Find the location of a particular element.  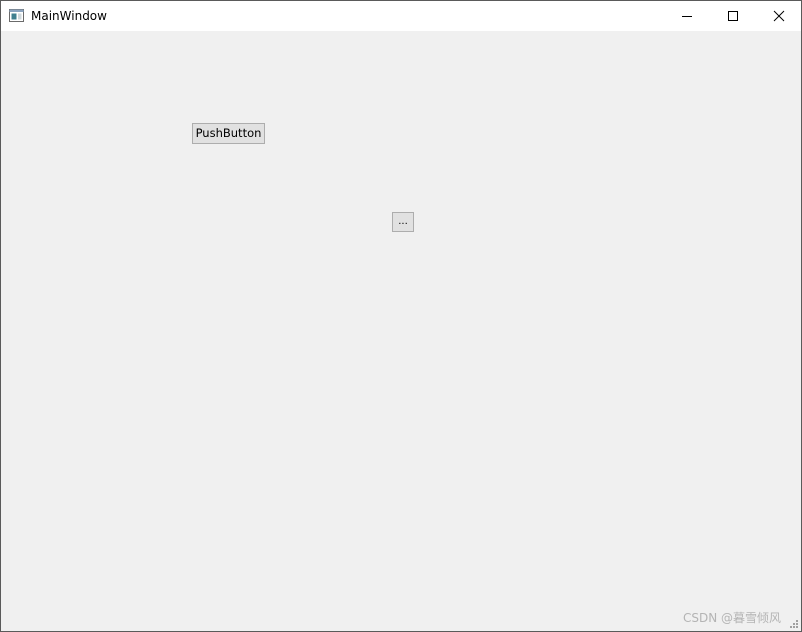

maximize-icon is located at coordinates (733, 16).